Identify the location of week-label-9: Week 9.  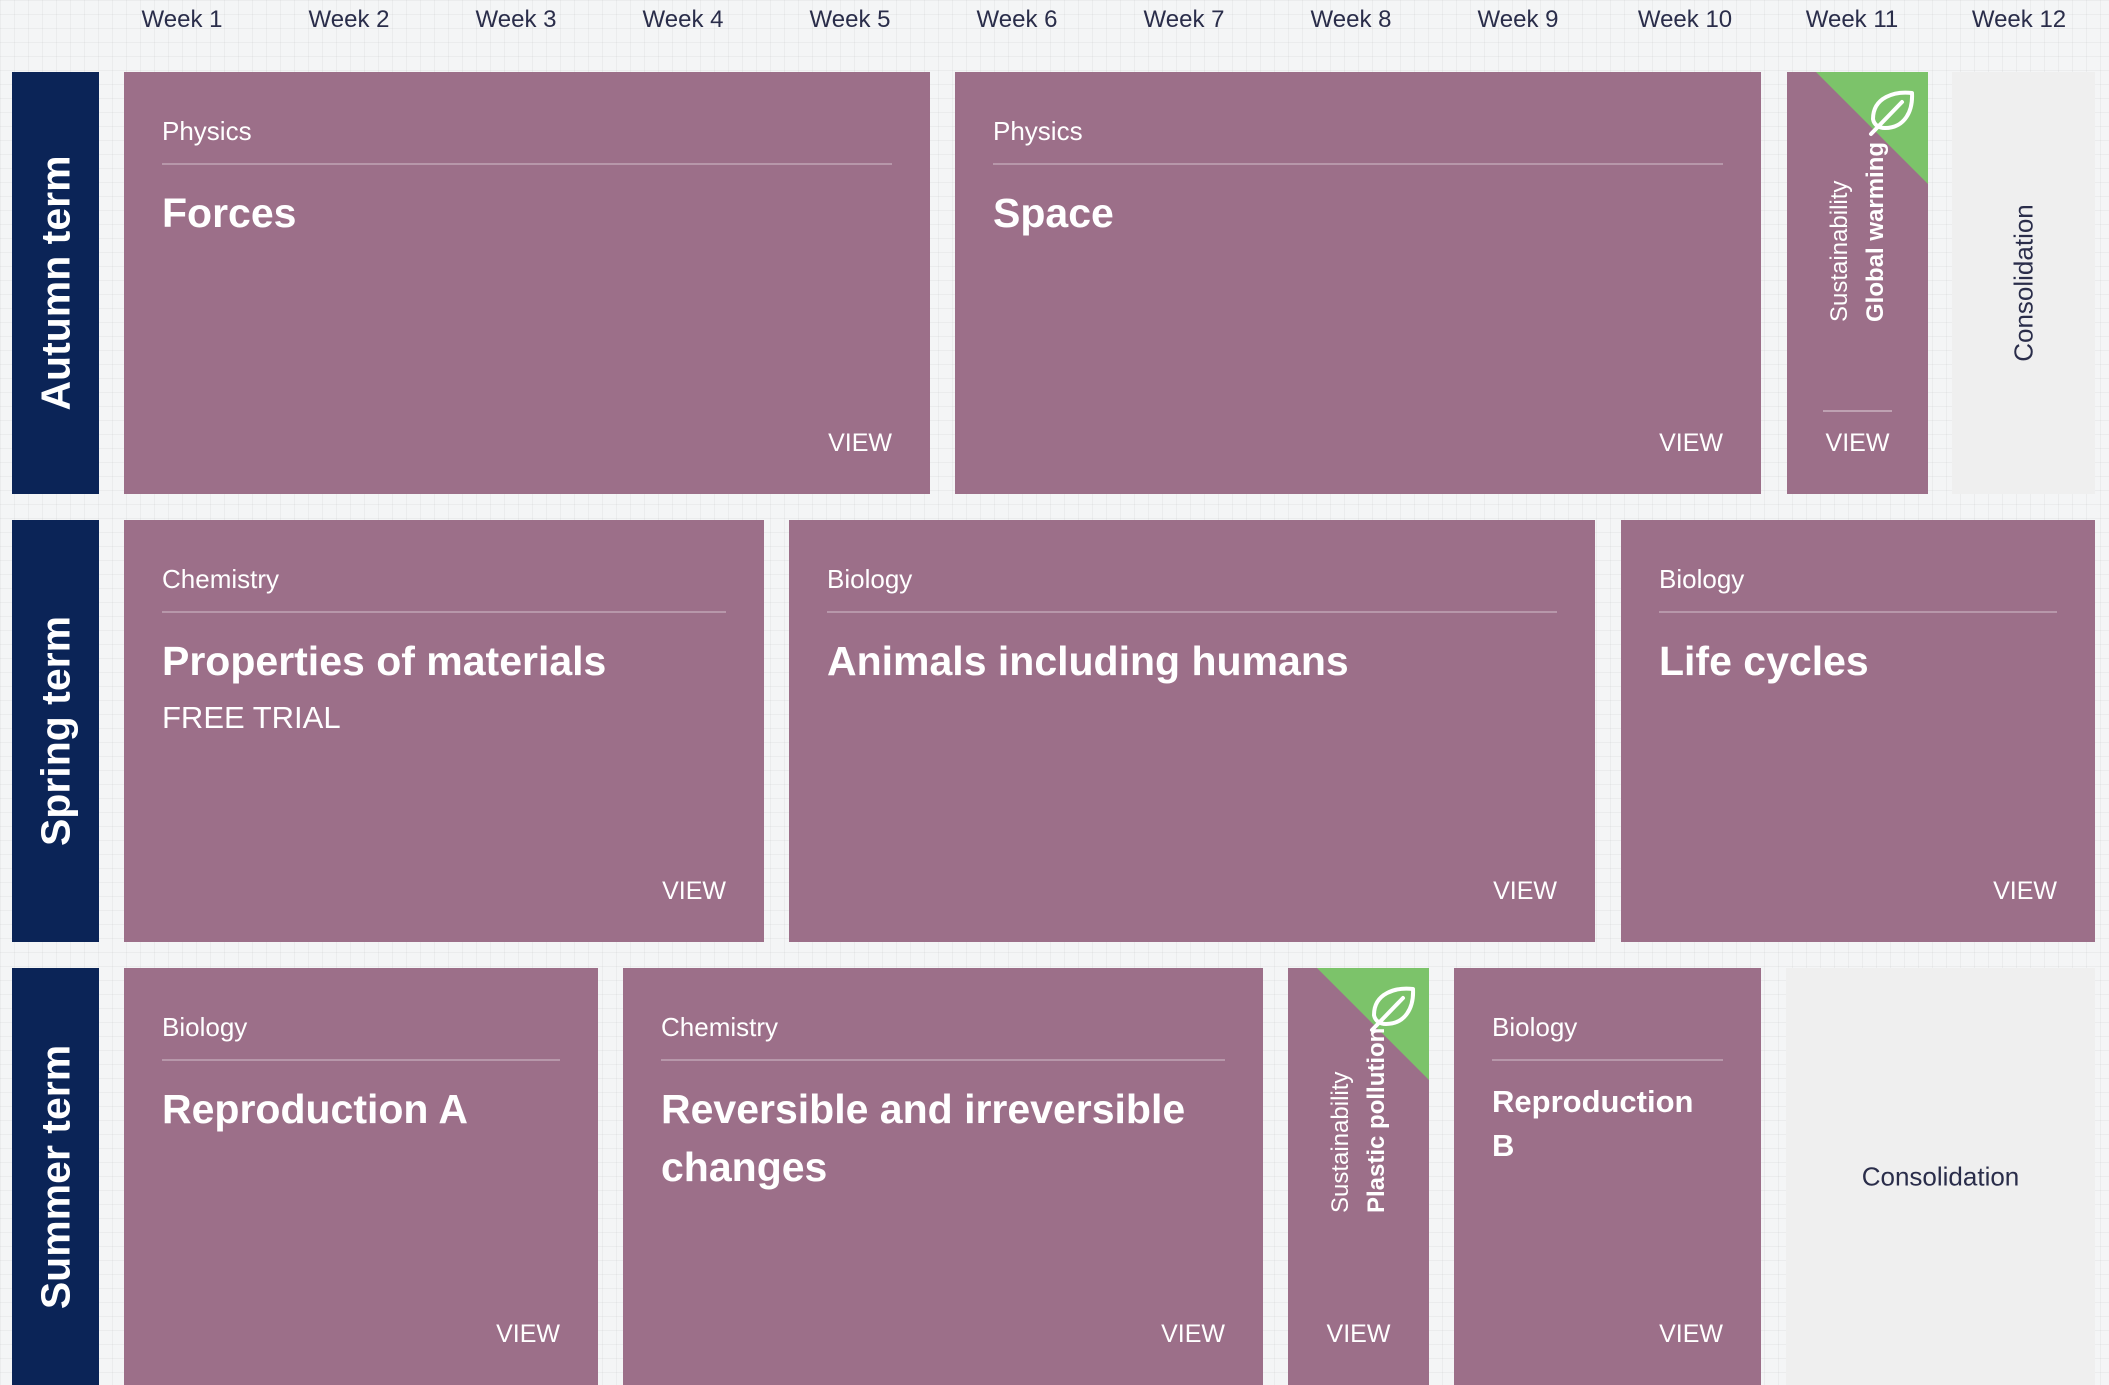
(1518, 19).